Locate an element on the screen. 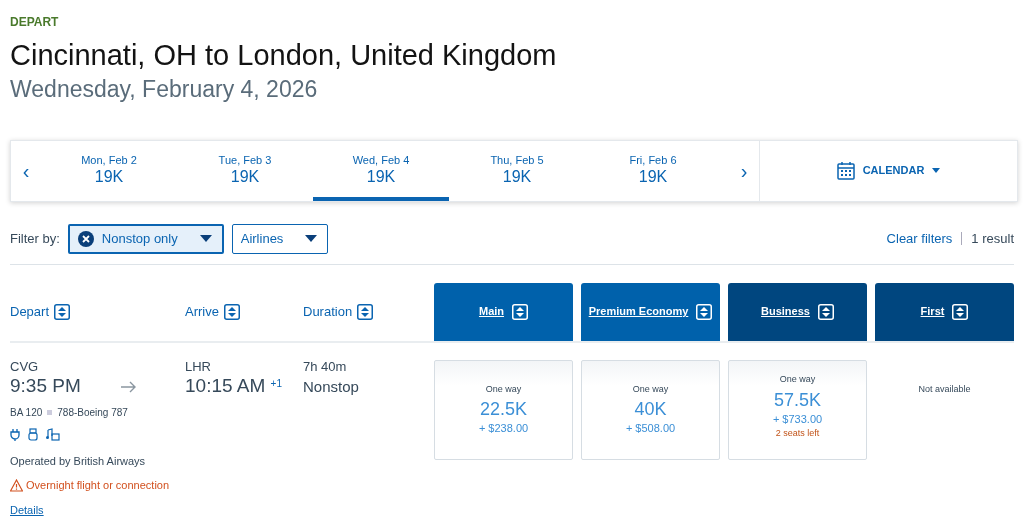 This screenshot has height=516, width=1024. fare-card: One way 40K + $508.00 is located at coordinates (650, 409).